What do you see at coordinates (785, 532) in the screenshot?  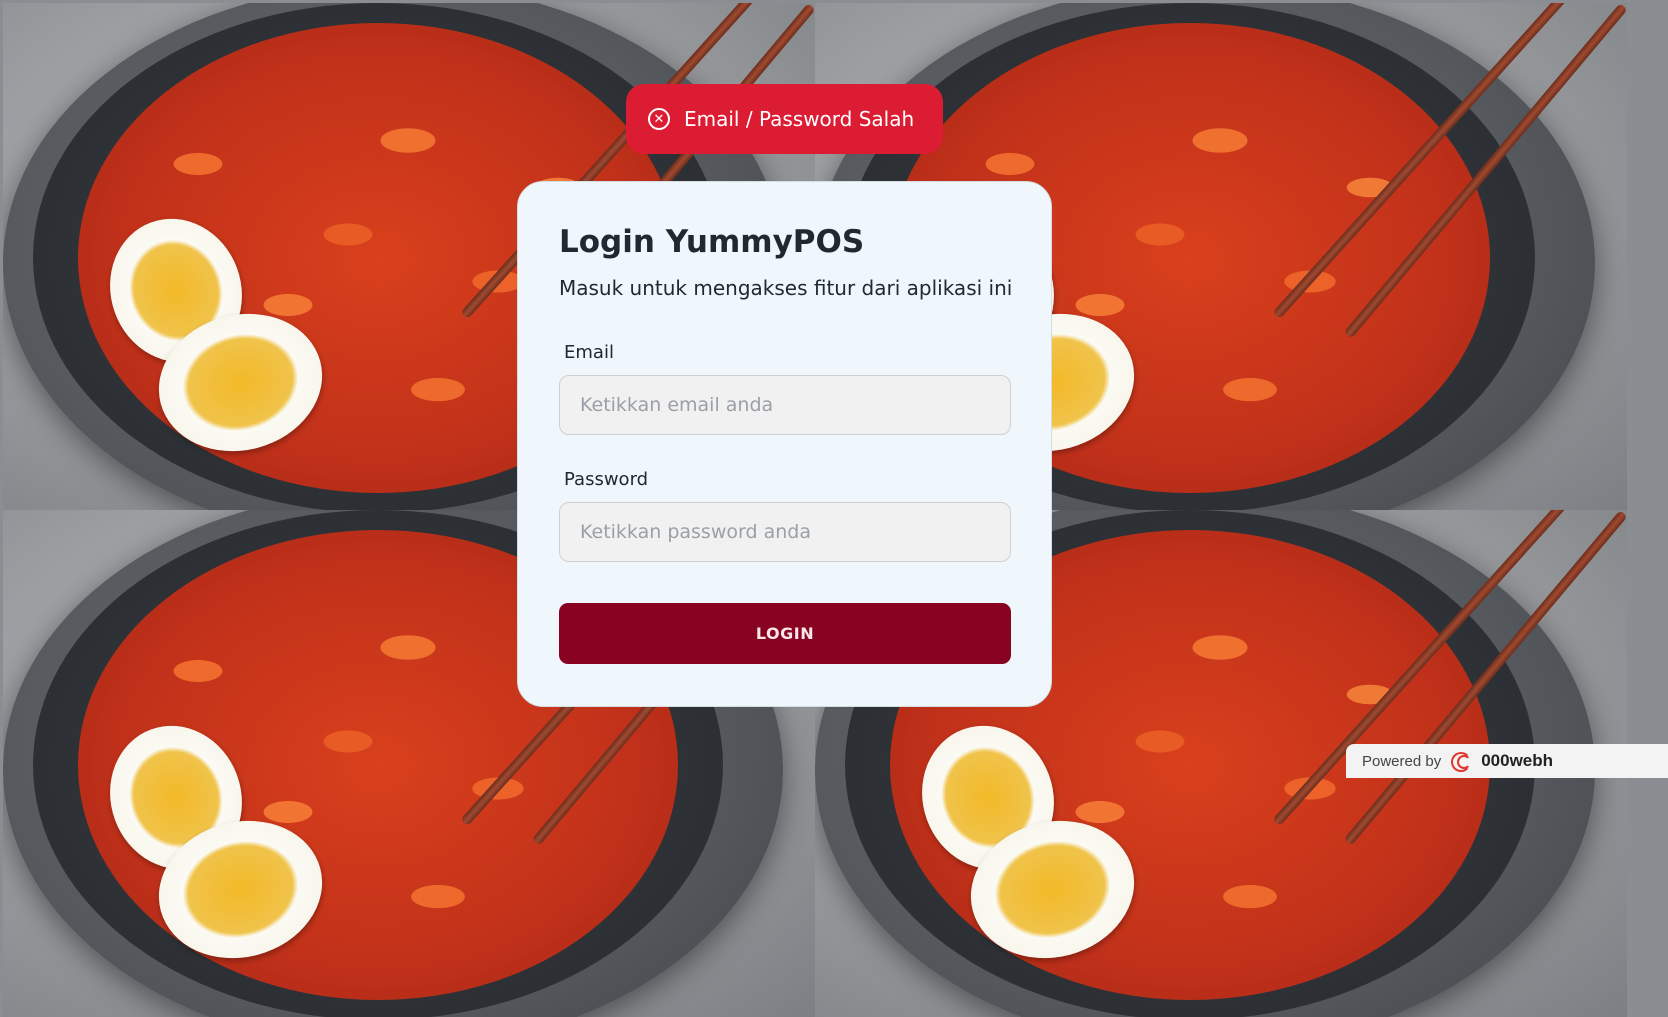 I see `password-input` at bounding box center [785, 532].